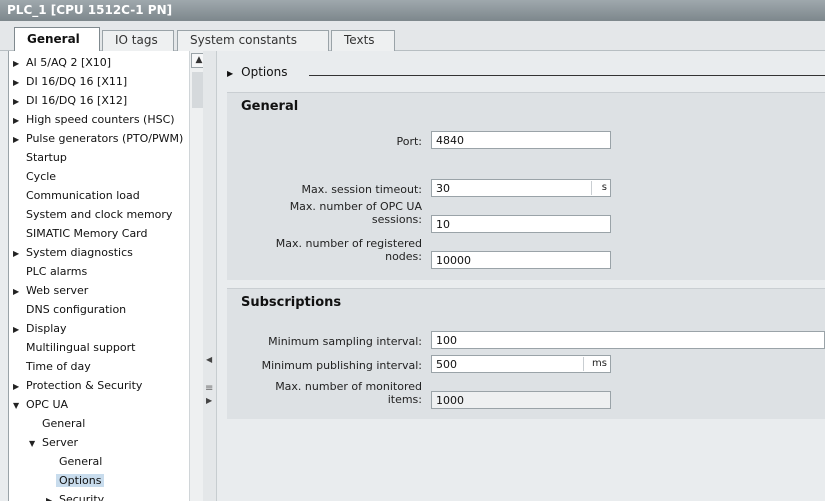 The image size is (825, 501). Describe the element at coordinates (521, 260) in the screenshot. I see `max-nodes-input` at that location.